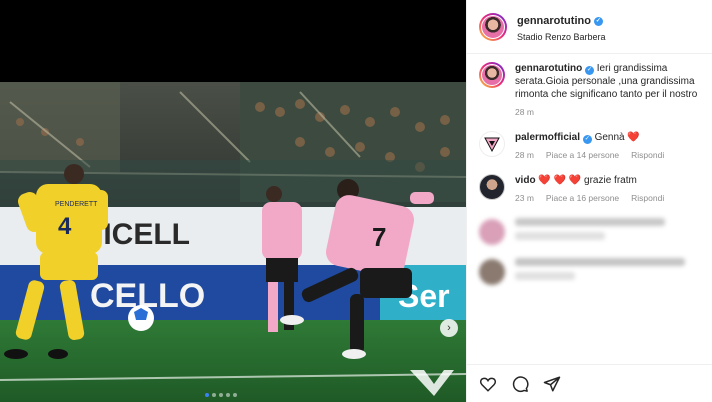 The height and width of the screenshot is (402, 712). I want to click on next-slide-button: ›, so click(449, 328).